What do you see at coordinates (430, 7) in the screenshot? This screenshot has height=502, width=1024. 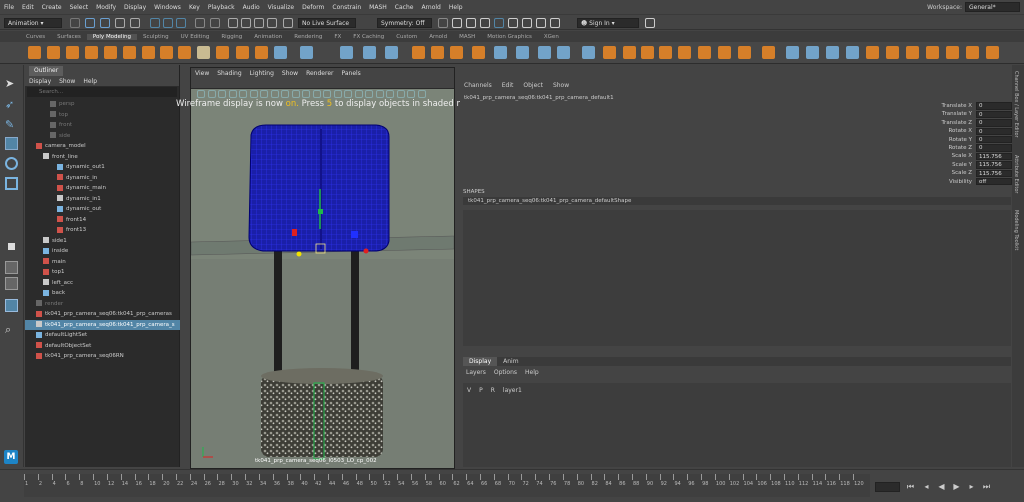 I see `menu-item-arnold: Arnold` at bounding box center [430, 7].